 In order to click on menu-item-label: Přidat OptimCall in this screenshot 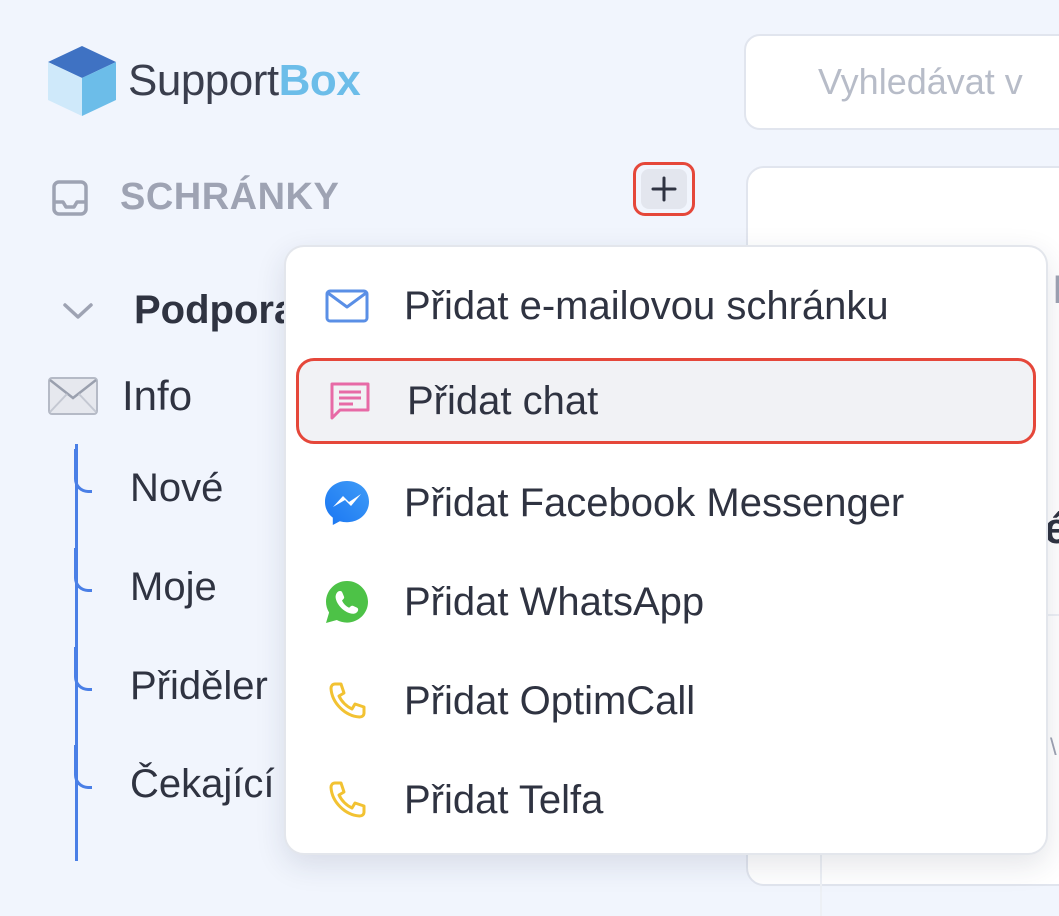, I will do `click(550, 700)`.